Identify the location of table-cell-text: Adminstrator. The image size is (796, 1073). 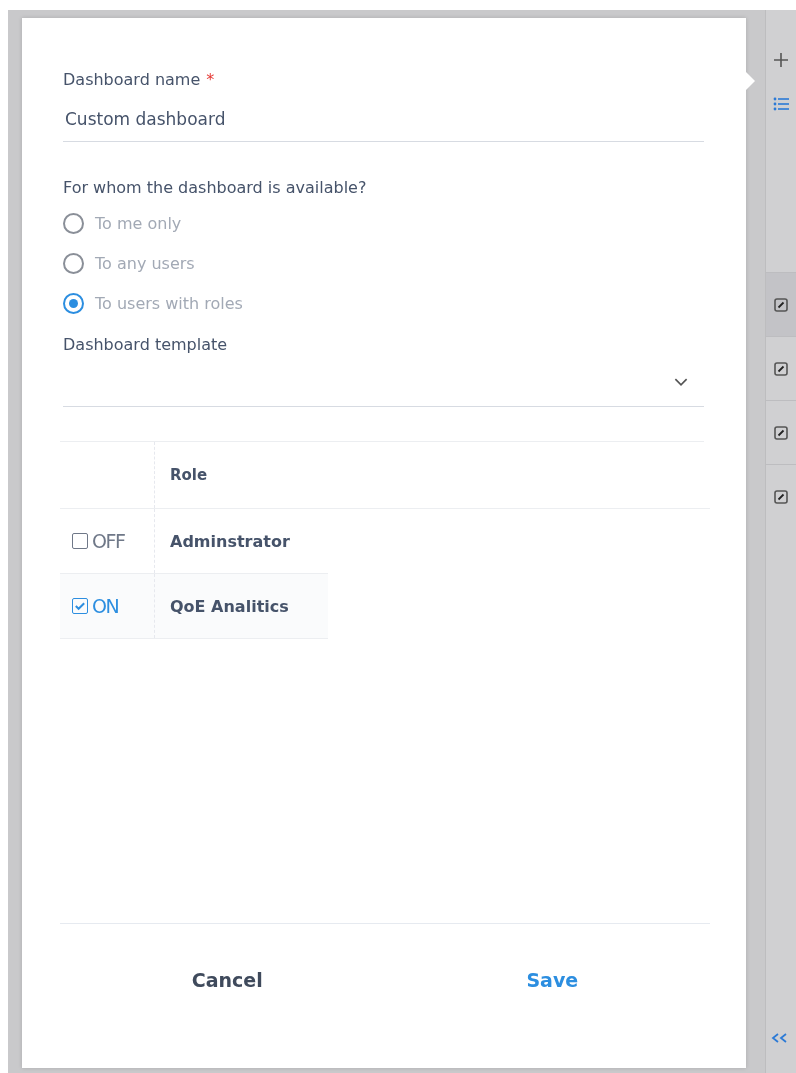
(229, 541).